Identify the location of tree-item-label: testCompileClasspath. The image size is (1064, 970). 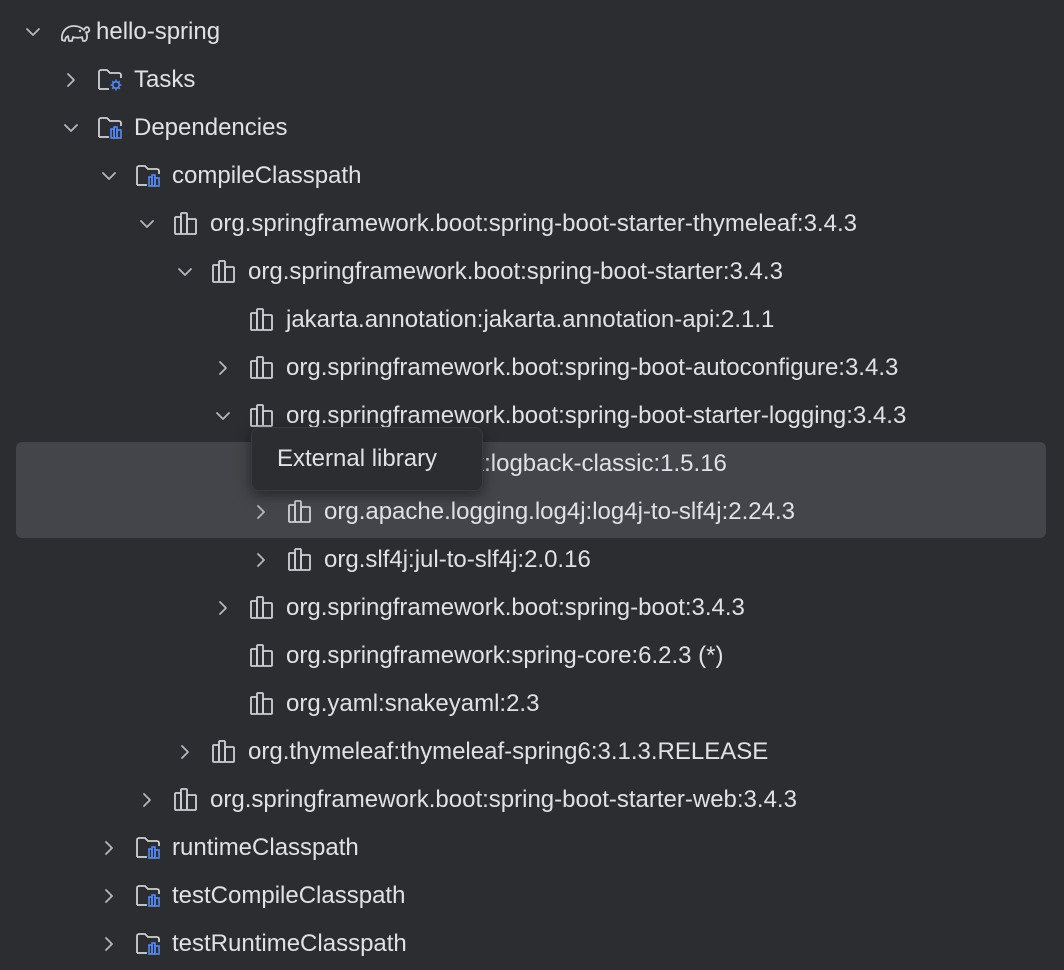
(289, 895).